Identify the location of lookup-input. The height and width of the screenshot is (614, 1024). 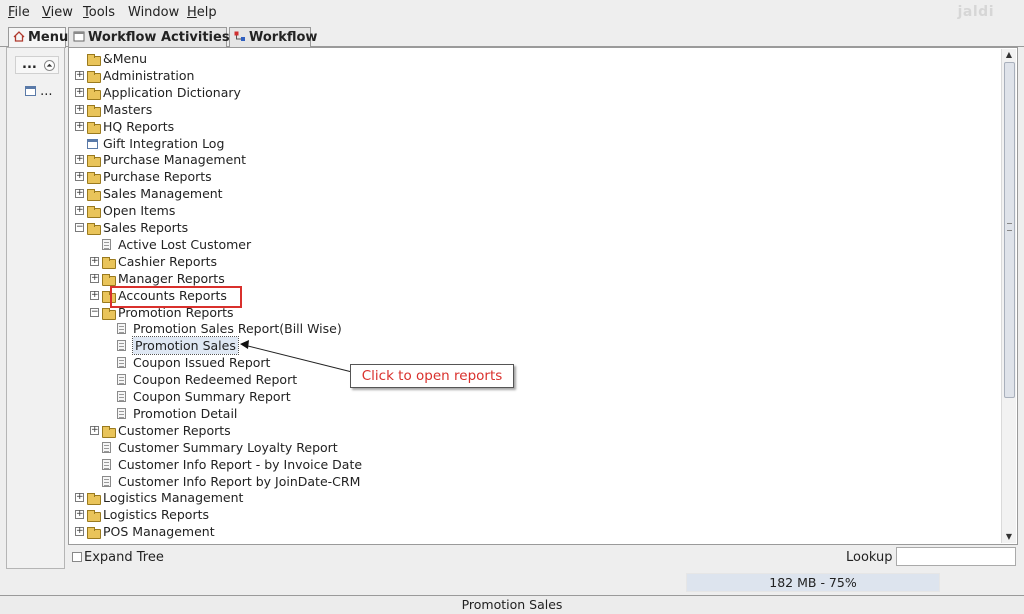
(956, 556).